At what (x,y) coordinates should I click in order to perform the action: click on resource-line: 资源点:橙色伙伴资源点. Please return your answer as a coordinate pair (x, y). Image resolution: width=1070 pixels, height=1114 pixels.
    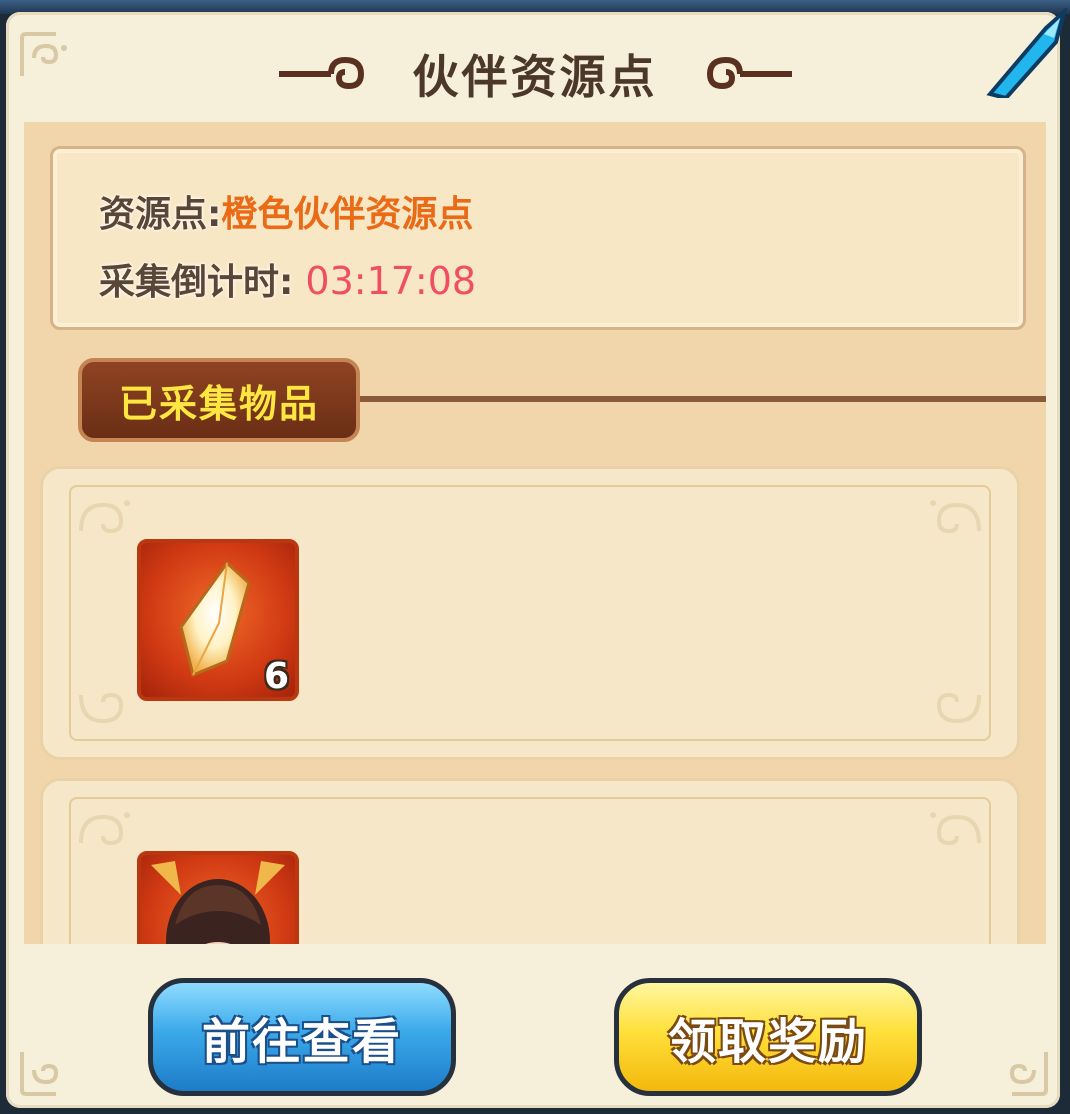
    Looking at the image, I should click on (286, 211).